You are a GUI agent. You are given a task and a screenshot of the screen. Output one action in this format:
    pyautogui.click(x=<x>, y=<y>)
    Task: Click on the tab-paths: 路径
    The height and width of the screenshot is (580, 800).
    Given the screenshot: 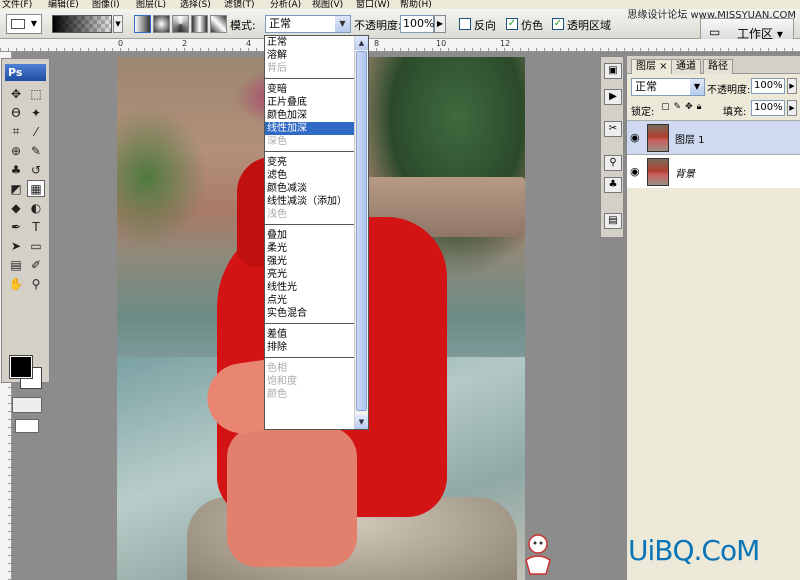 What is the action you would take?
    pyautogui.click(x=718, y=66)
    